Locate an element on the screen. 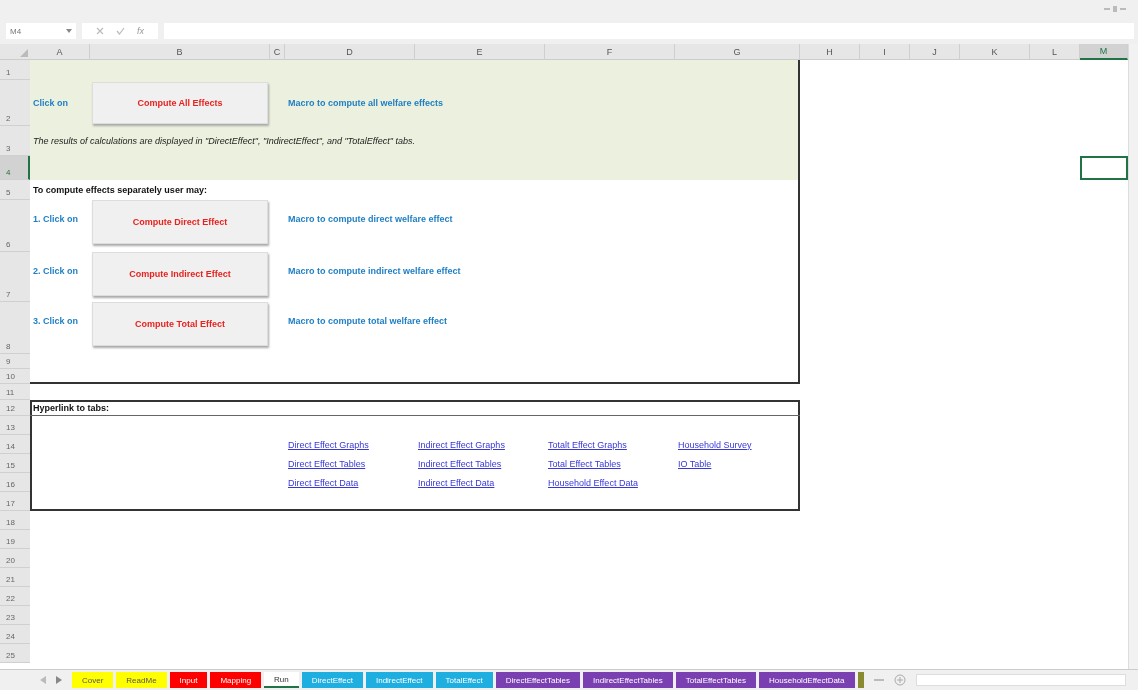 The image size is (1138, 690). column-header: G is located at coordinates (737, 52).